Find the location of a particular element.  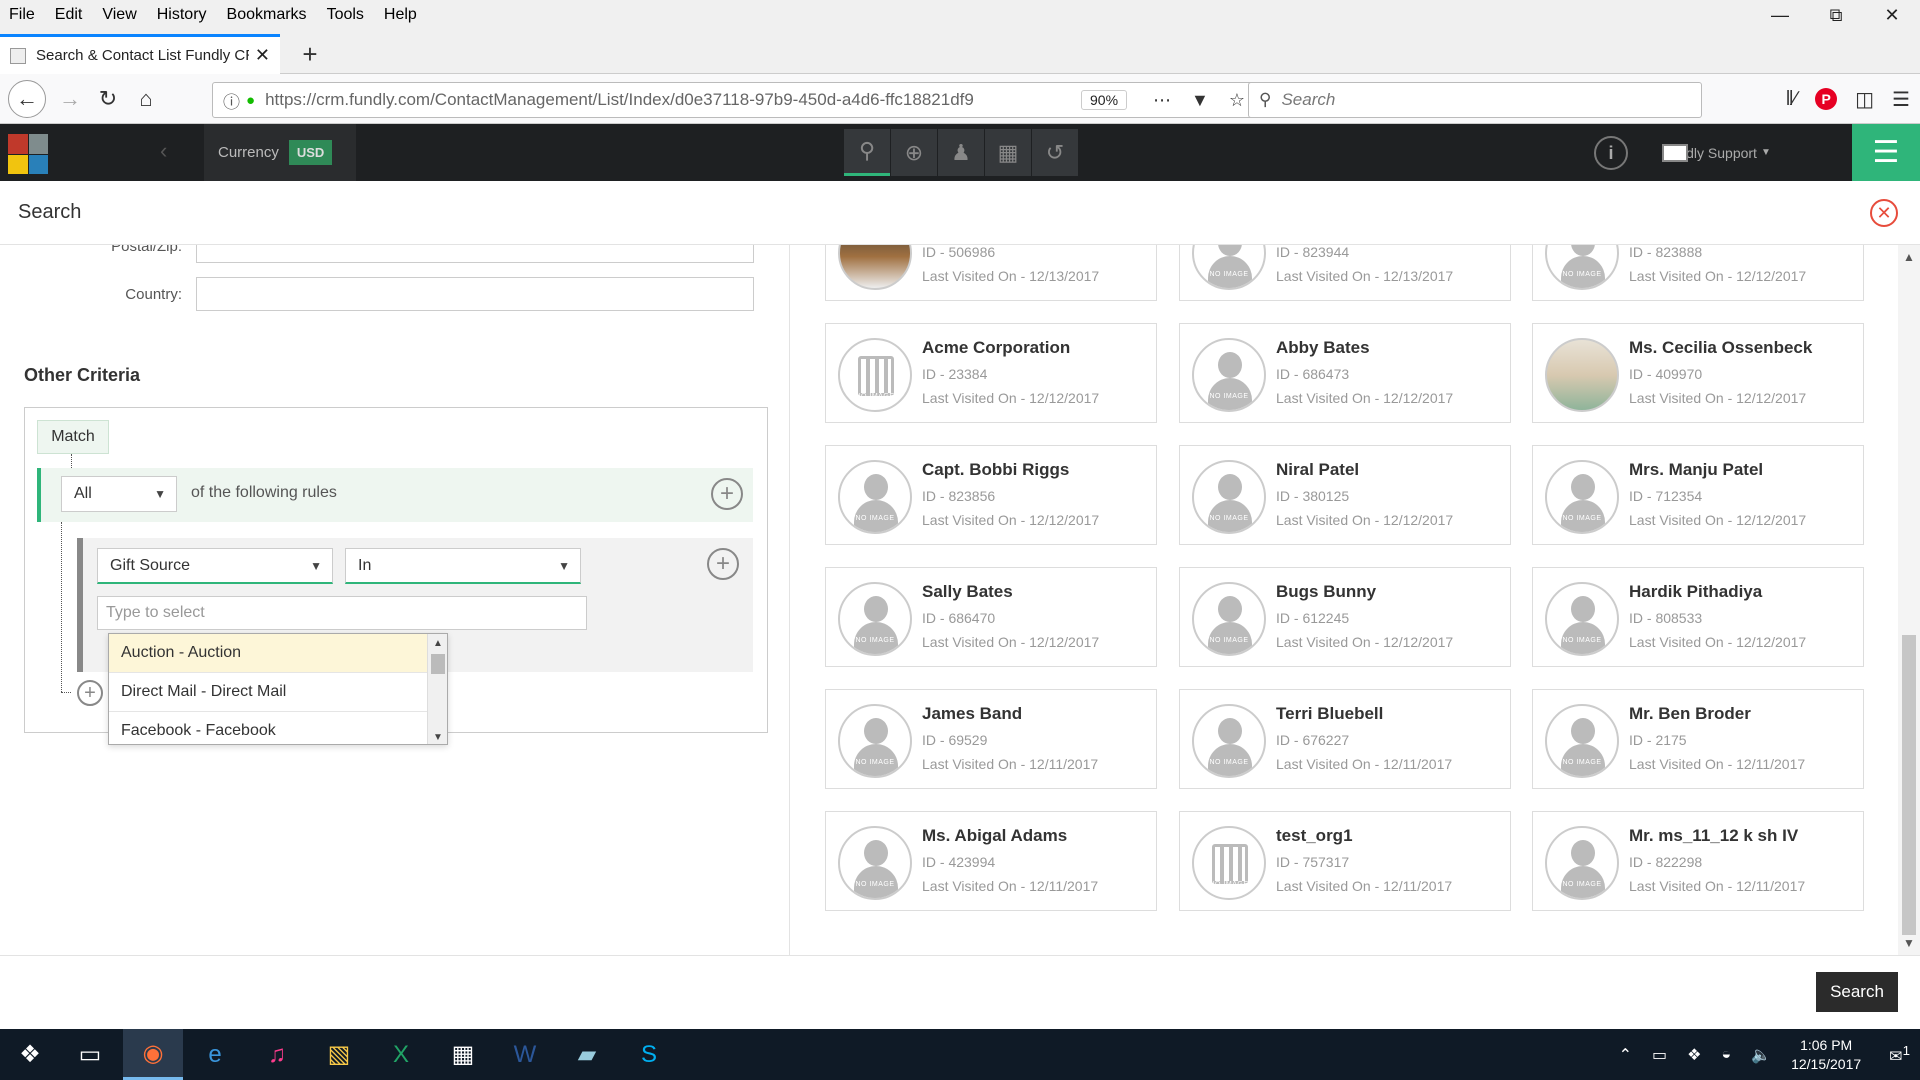

field-select: Gift Source ▼ is located at coordinates (215, 566).